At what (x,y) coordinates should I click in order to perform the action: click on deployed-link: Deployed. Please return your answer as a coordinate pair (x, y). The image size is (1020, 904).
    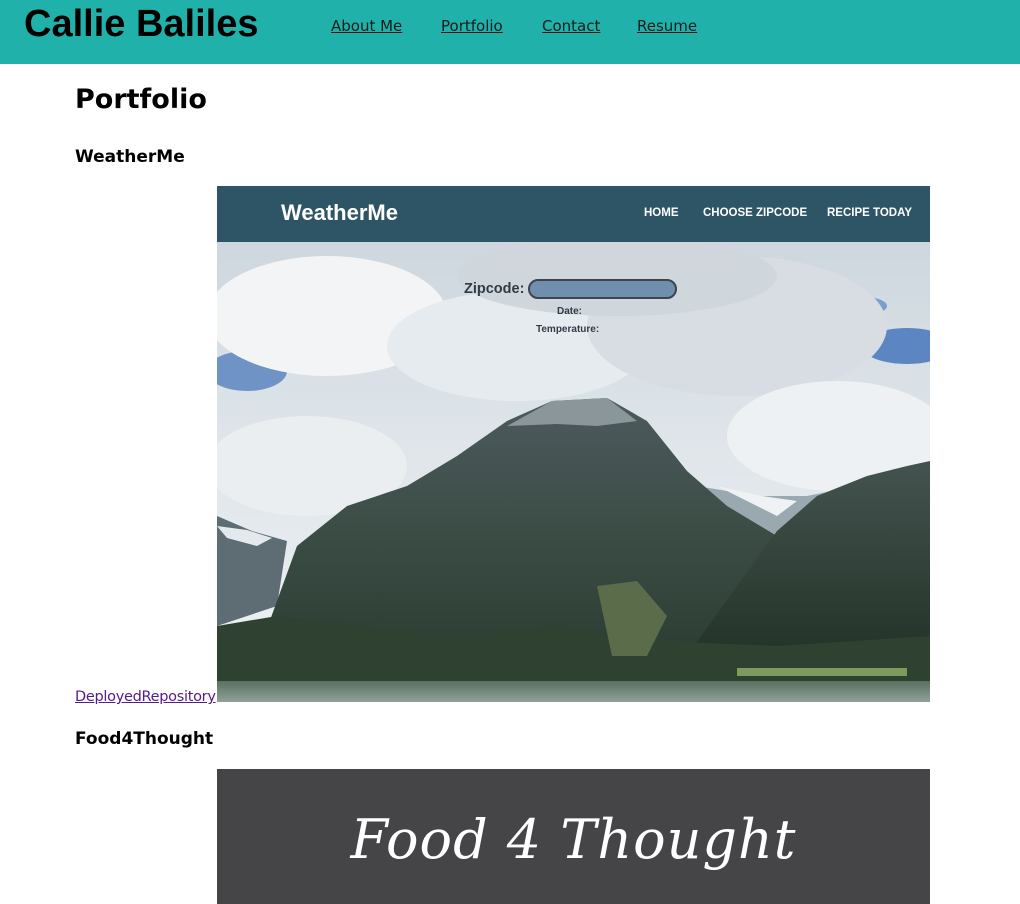
    Looking at the image, I should click on (108, 697).